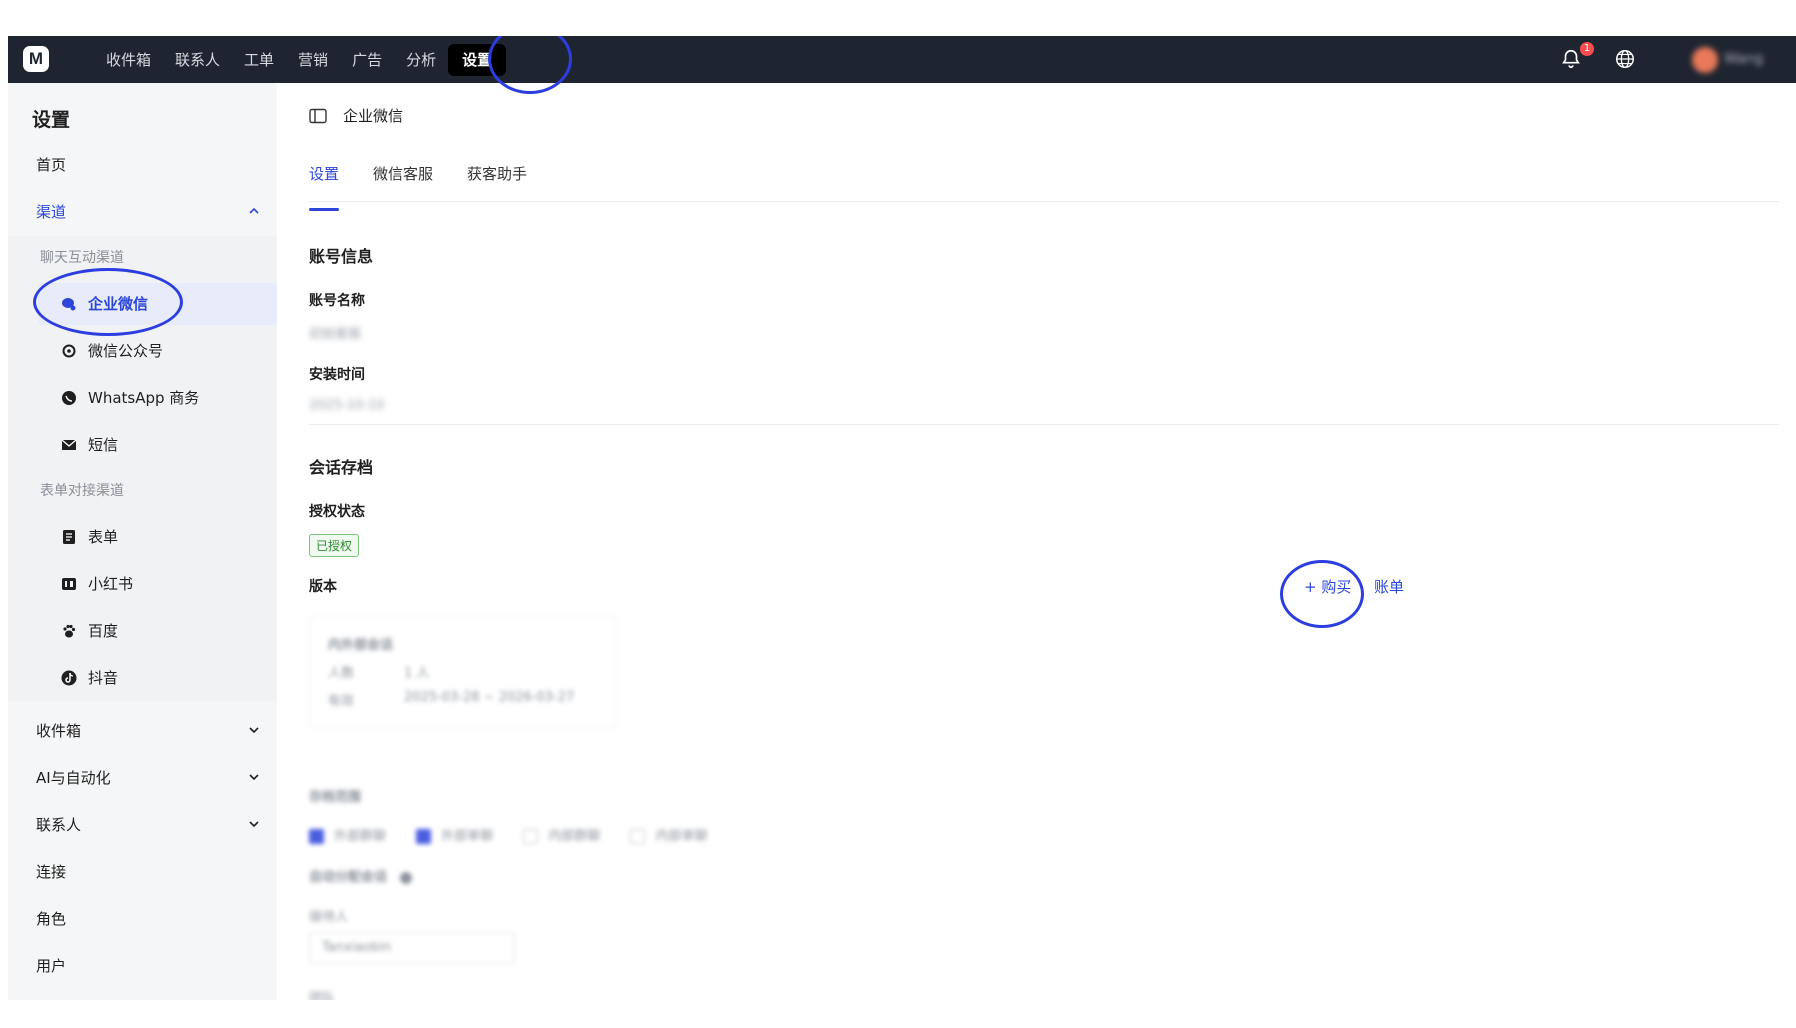 Image resolution: width=1796 pixels, height=1028 pixels. Describe the element at coordinates (73, 777) in the screenshot. I see `sidebar-item-ai-automation: AI与自动化` at that location.